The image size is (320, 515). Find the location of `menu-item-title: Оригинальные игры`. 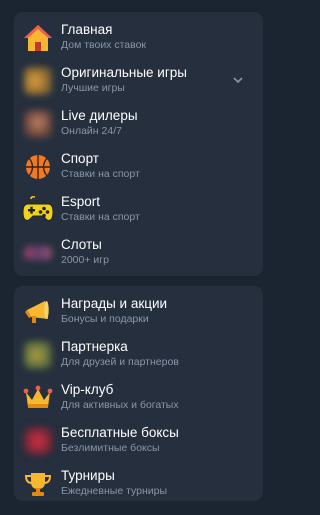

menu-item-title: Оригинальные игры is located at coordinates (124, 72).